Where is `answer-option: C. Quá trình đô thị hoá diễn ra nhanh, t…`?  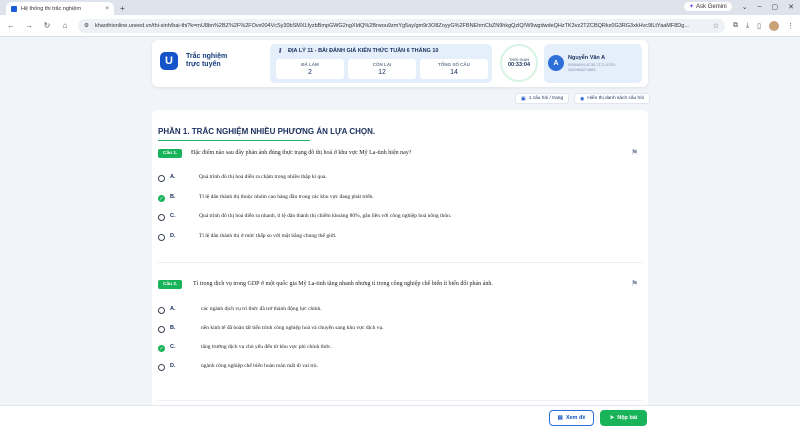
answer-option: C. Quá trình đô thị hoá diễn ra nhanh, t… is located at coordinates (304, 217).